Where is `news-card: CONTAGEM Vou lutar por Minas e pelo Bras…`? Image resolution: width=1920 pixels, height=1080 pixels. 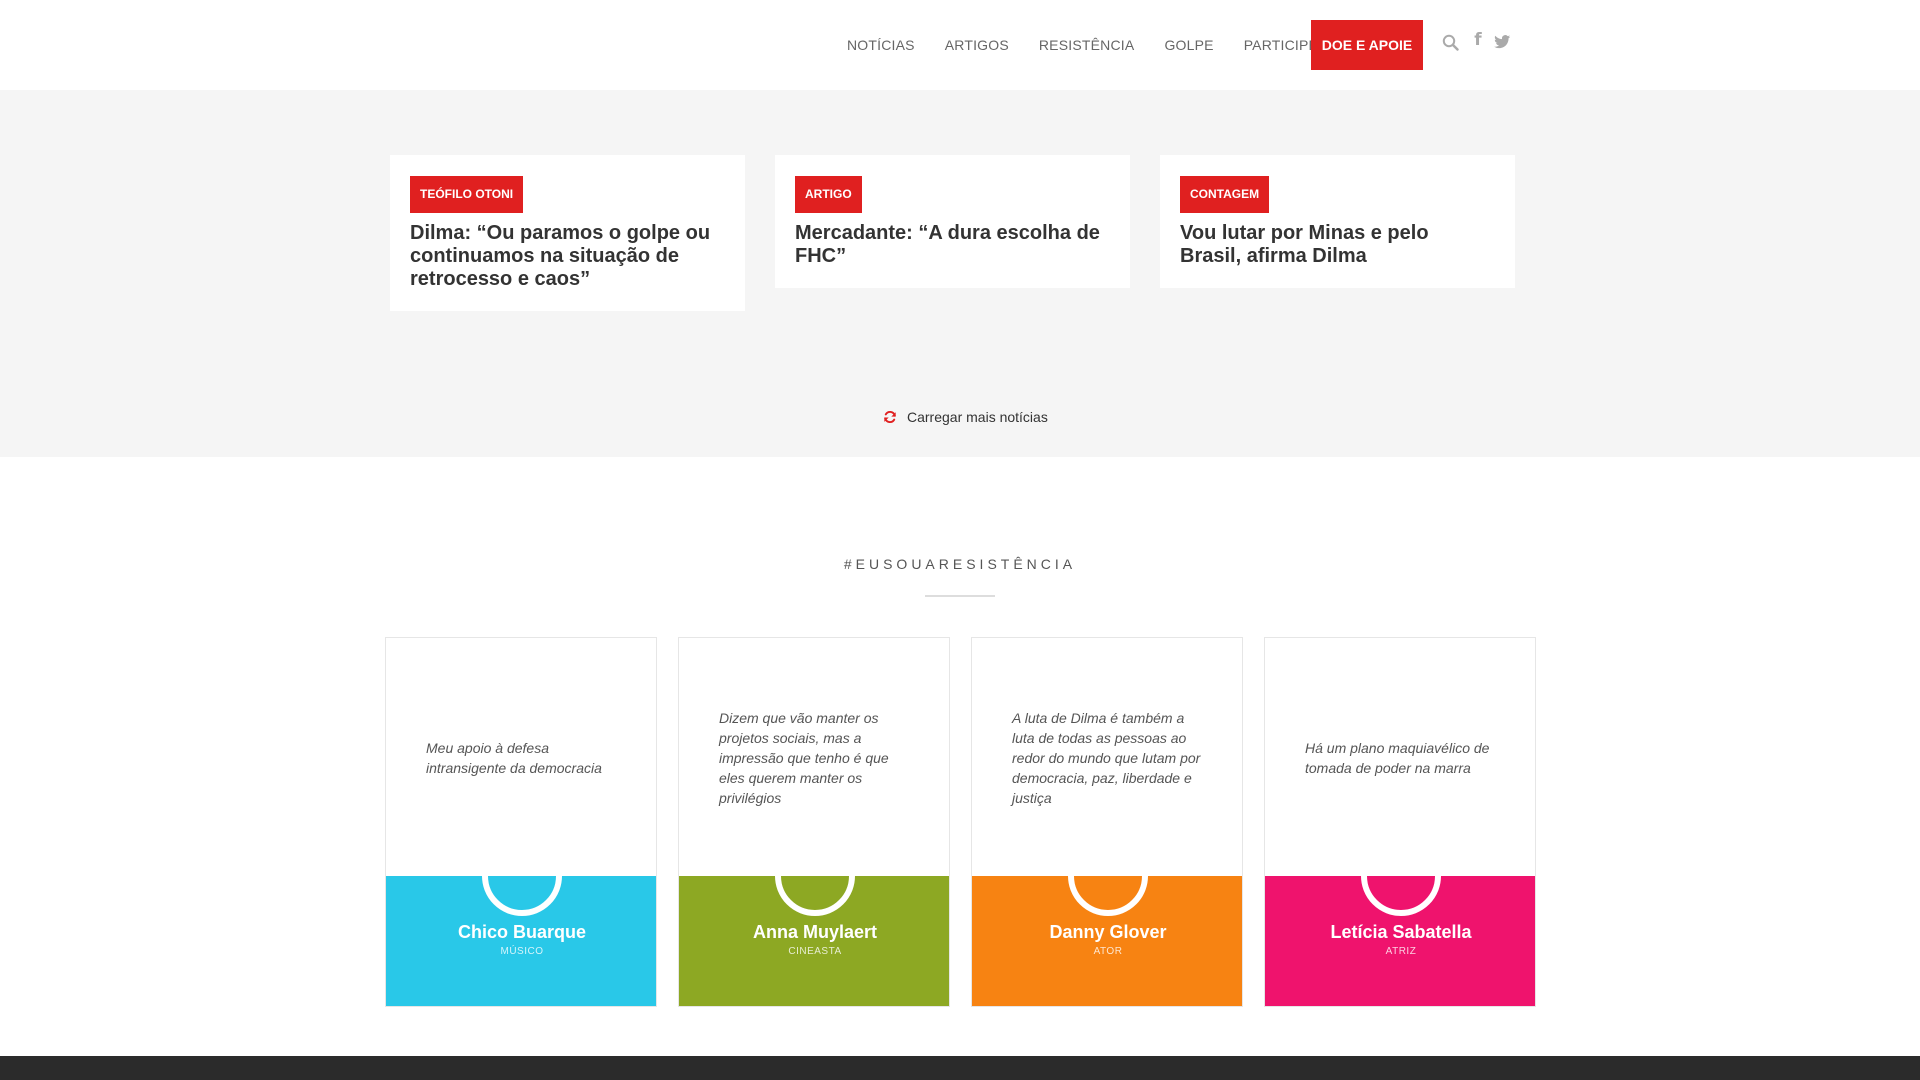 news-card: CONTAGEM Vou lutar por Minas e pelo Bras… is located at coordinates (1337, 221).